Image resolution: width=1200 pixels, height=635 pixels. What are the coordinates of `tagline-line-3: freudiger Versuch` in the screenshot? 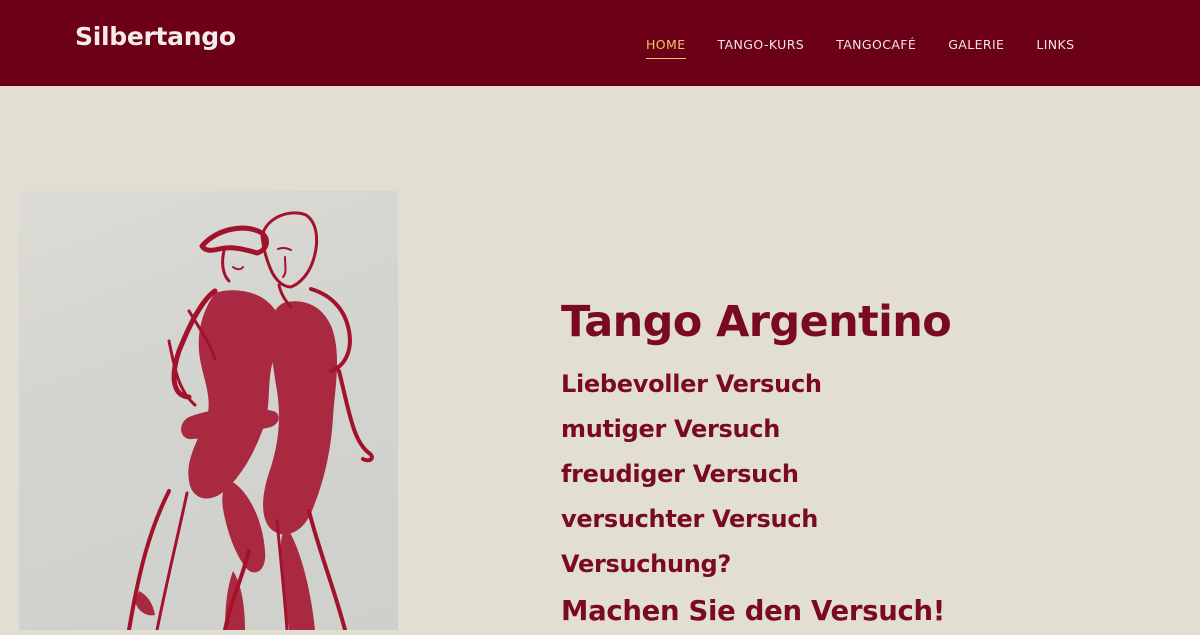 It's located at (680, 474).